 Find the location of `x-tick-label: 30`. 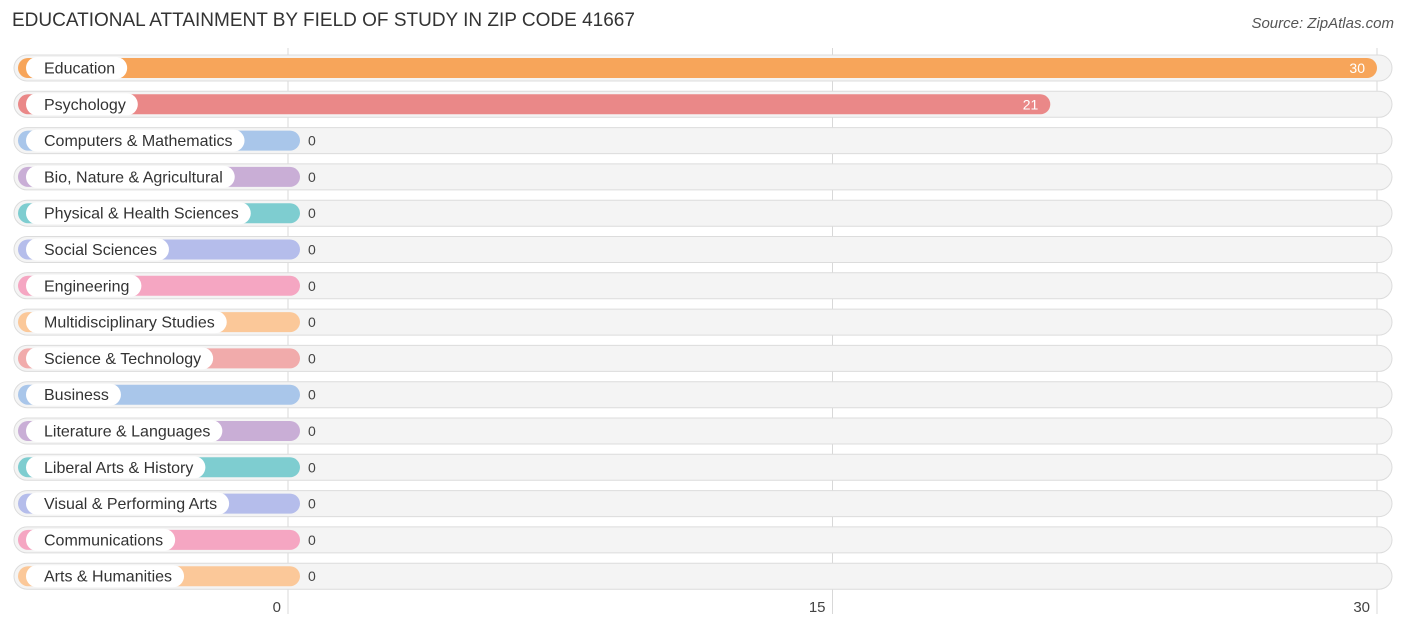

x-tick-label: 30 is located at coordinates (1361, 607).